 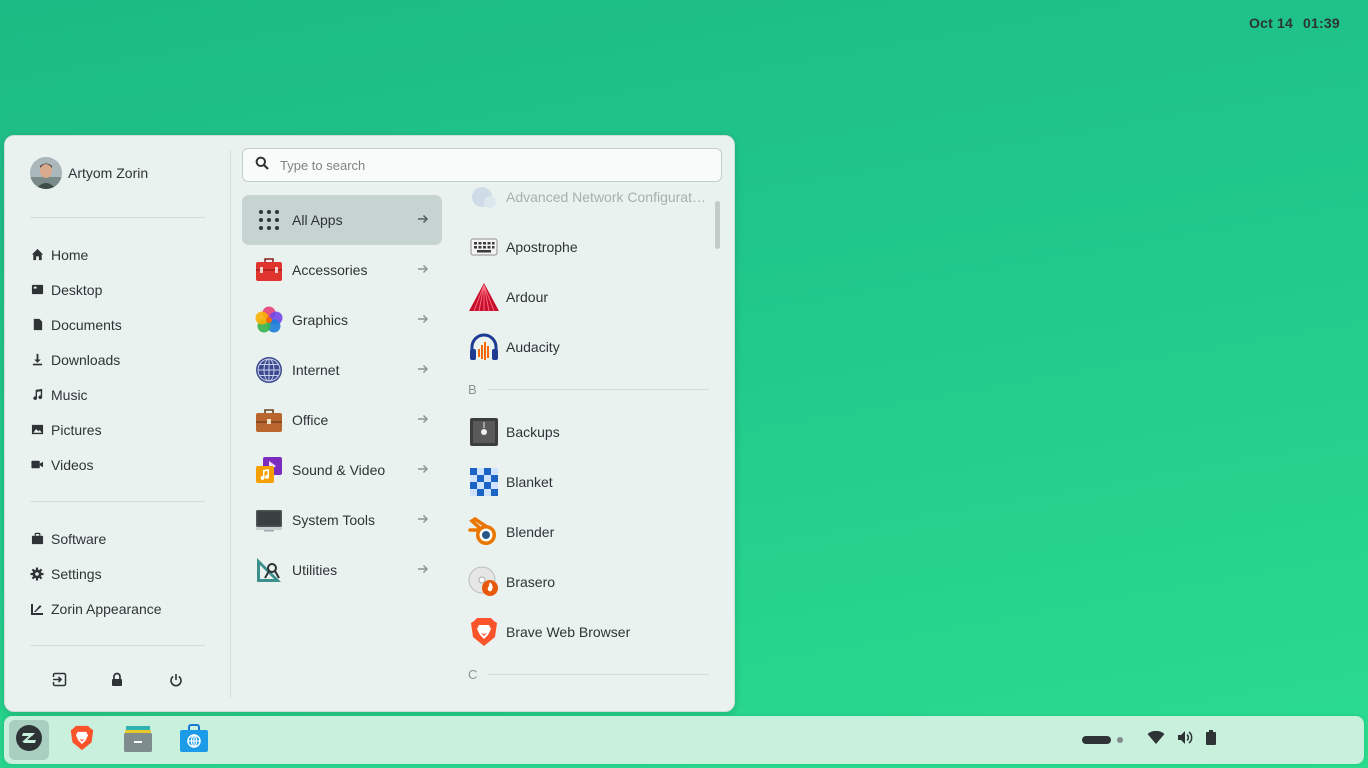 I want to click on user-avatar, so click(x=46, y=173).